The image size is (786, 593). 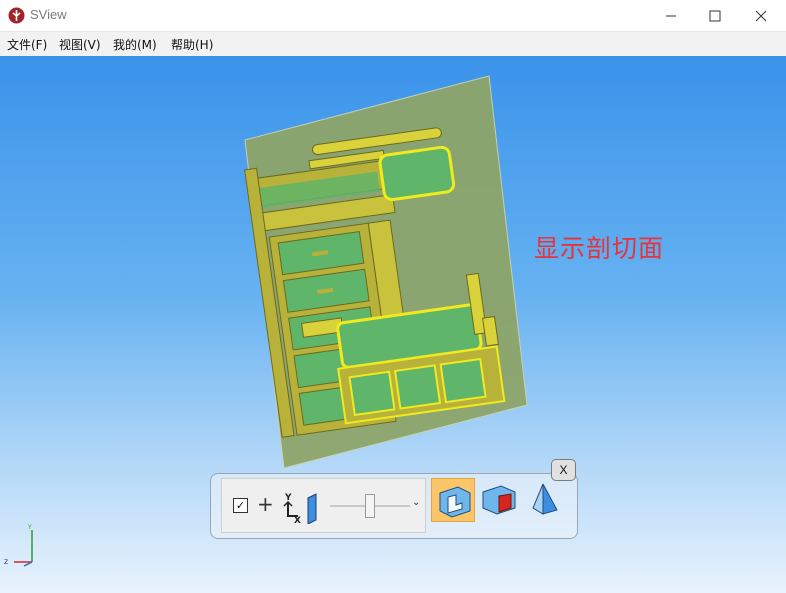 I want to click on section-fill-button, so click(x=499, y=500).